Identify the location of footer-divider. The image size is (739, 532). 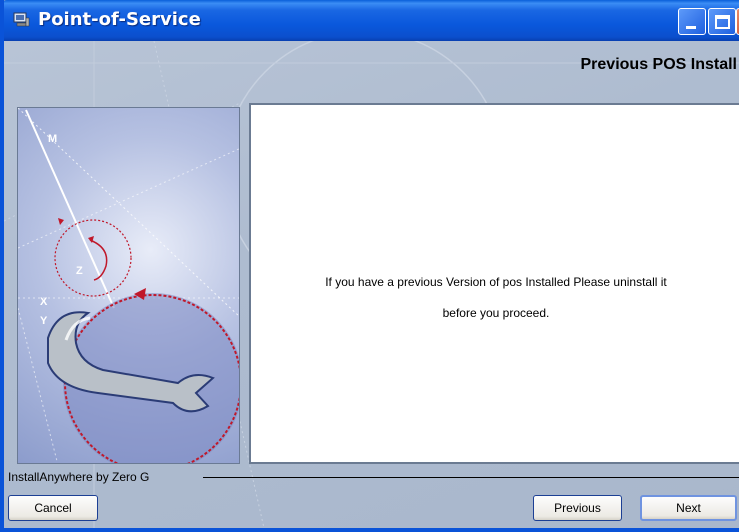
(471, 477).